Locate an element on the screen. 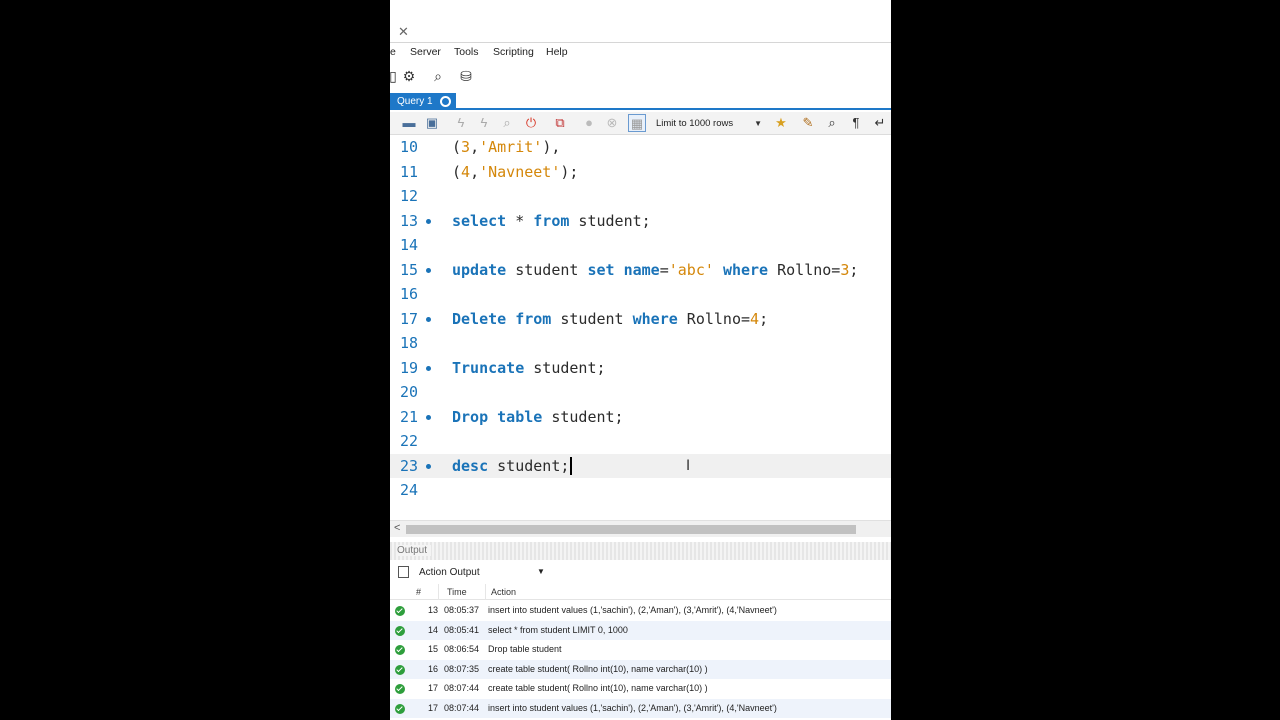 The height and width of the screenshot is (720, 1280). rollback-icon: ⊗ is located at coordinates (612, 123).